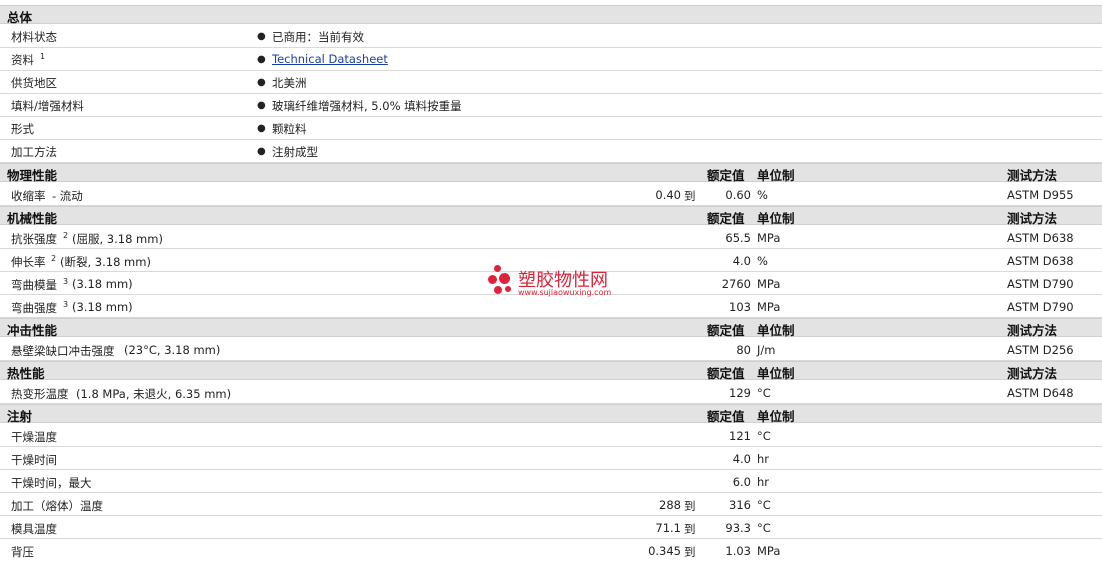  I want to click on section-header-general: 总体, so click(551, 15).